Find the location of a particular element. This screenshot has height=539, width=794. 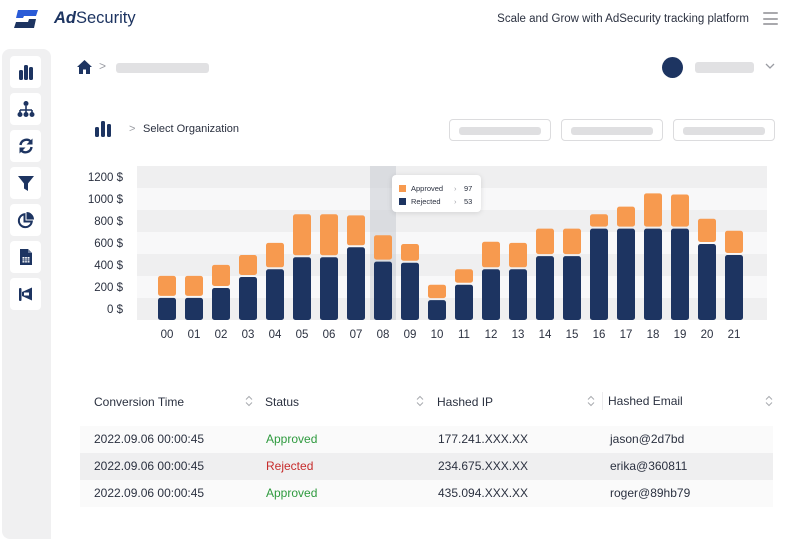

column-header-hashed-email: Hashed Email is located at coordinates (645, 401).